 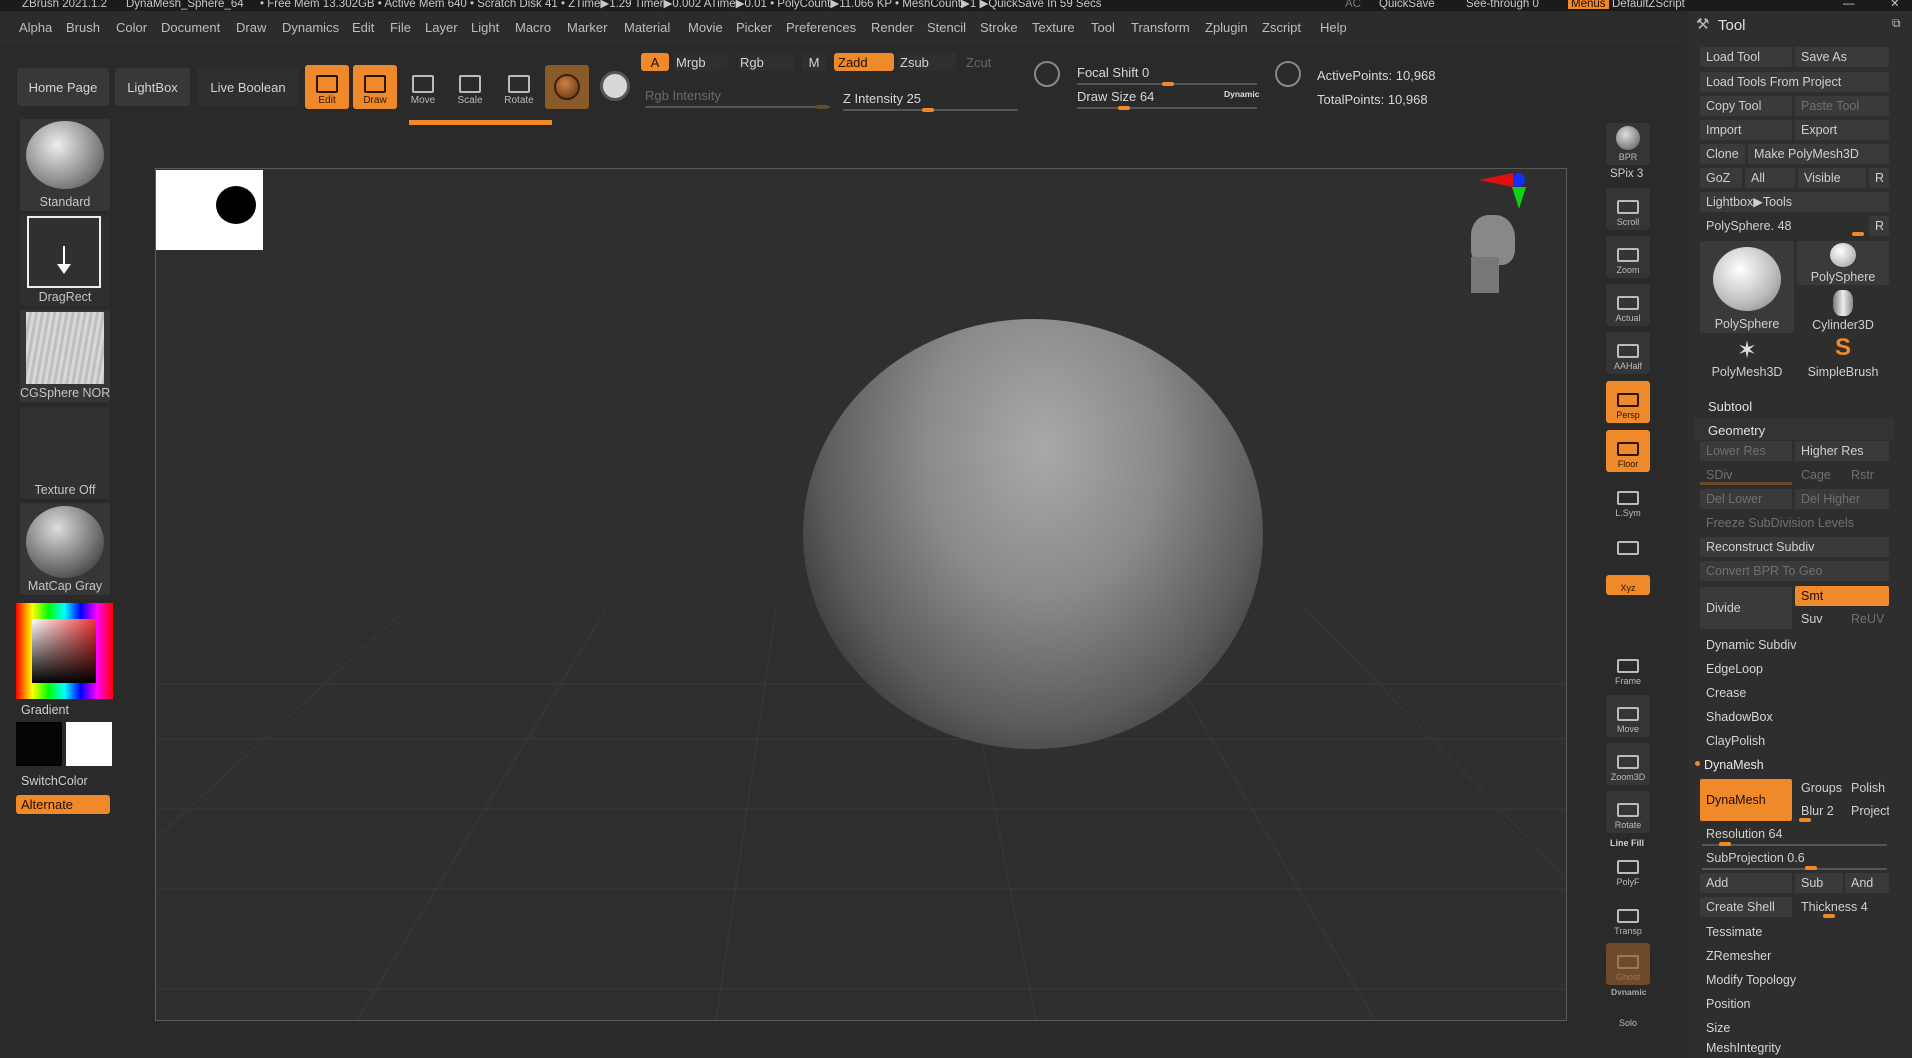 I want to click on position-section: Position, so click(x=1795, y=1004).